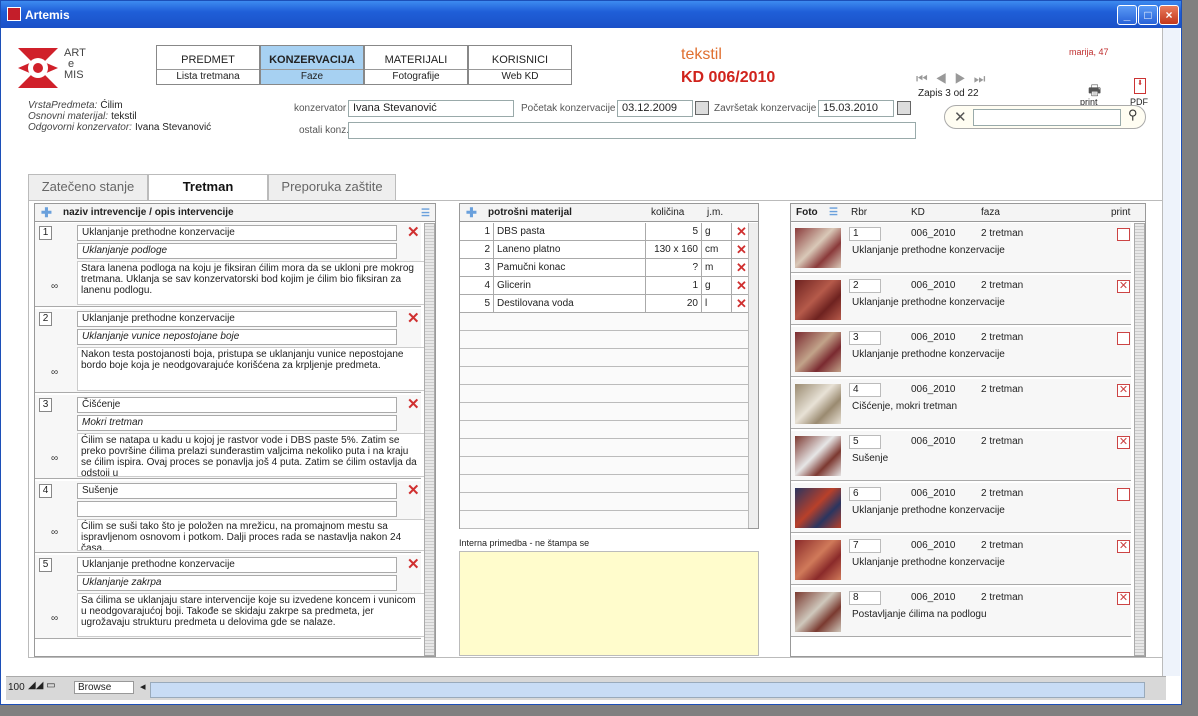 This screenshot has width=1198, height=716. Describe the element at coordinates (237, 405) in the screenshot. I see `intervention-name-field: Čišćenje` at that location.